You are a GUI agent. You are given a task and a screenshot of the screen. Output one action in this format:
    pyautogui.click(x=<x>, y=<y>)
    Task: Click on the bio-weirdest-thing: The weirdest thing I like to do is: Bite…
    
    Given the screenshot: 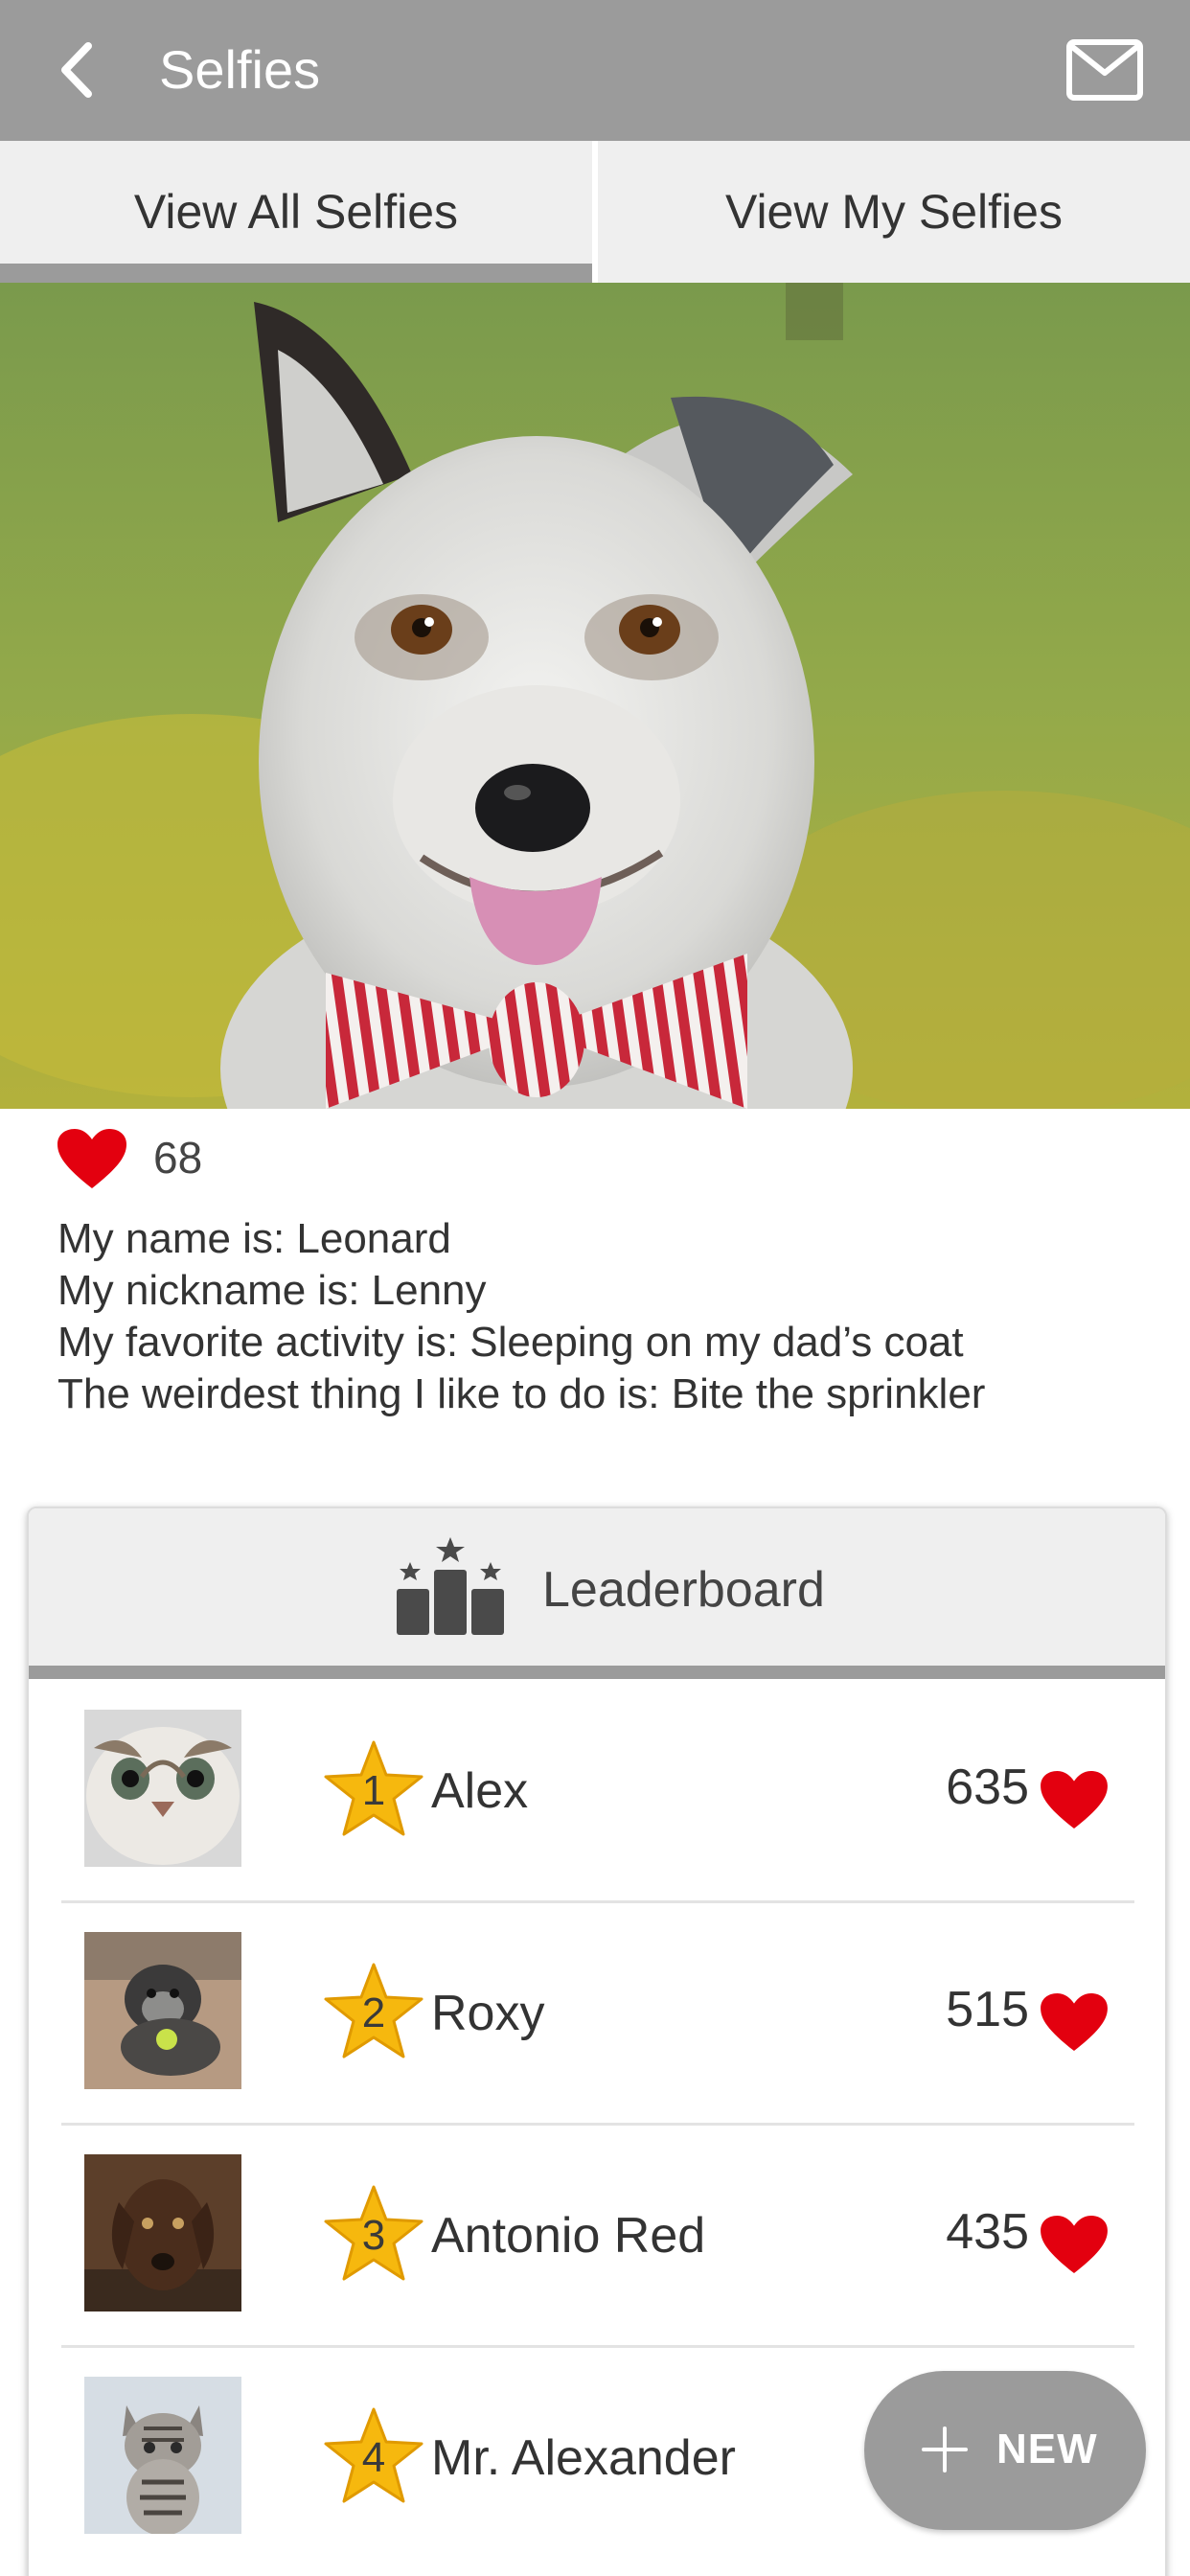 What is the action you would take?
    pyautogui.click(x=522, y=1393)
    